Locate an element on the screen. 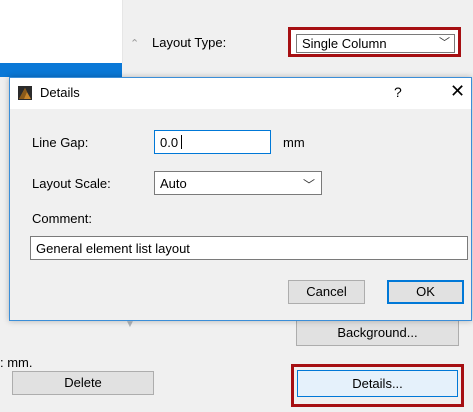 The image size is (473, 412). layout-scale-select: Auto ﹀ is located at coordinates (238, 183).